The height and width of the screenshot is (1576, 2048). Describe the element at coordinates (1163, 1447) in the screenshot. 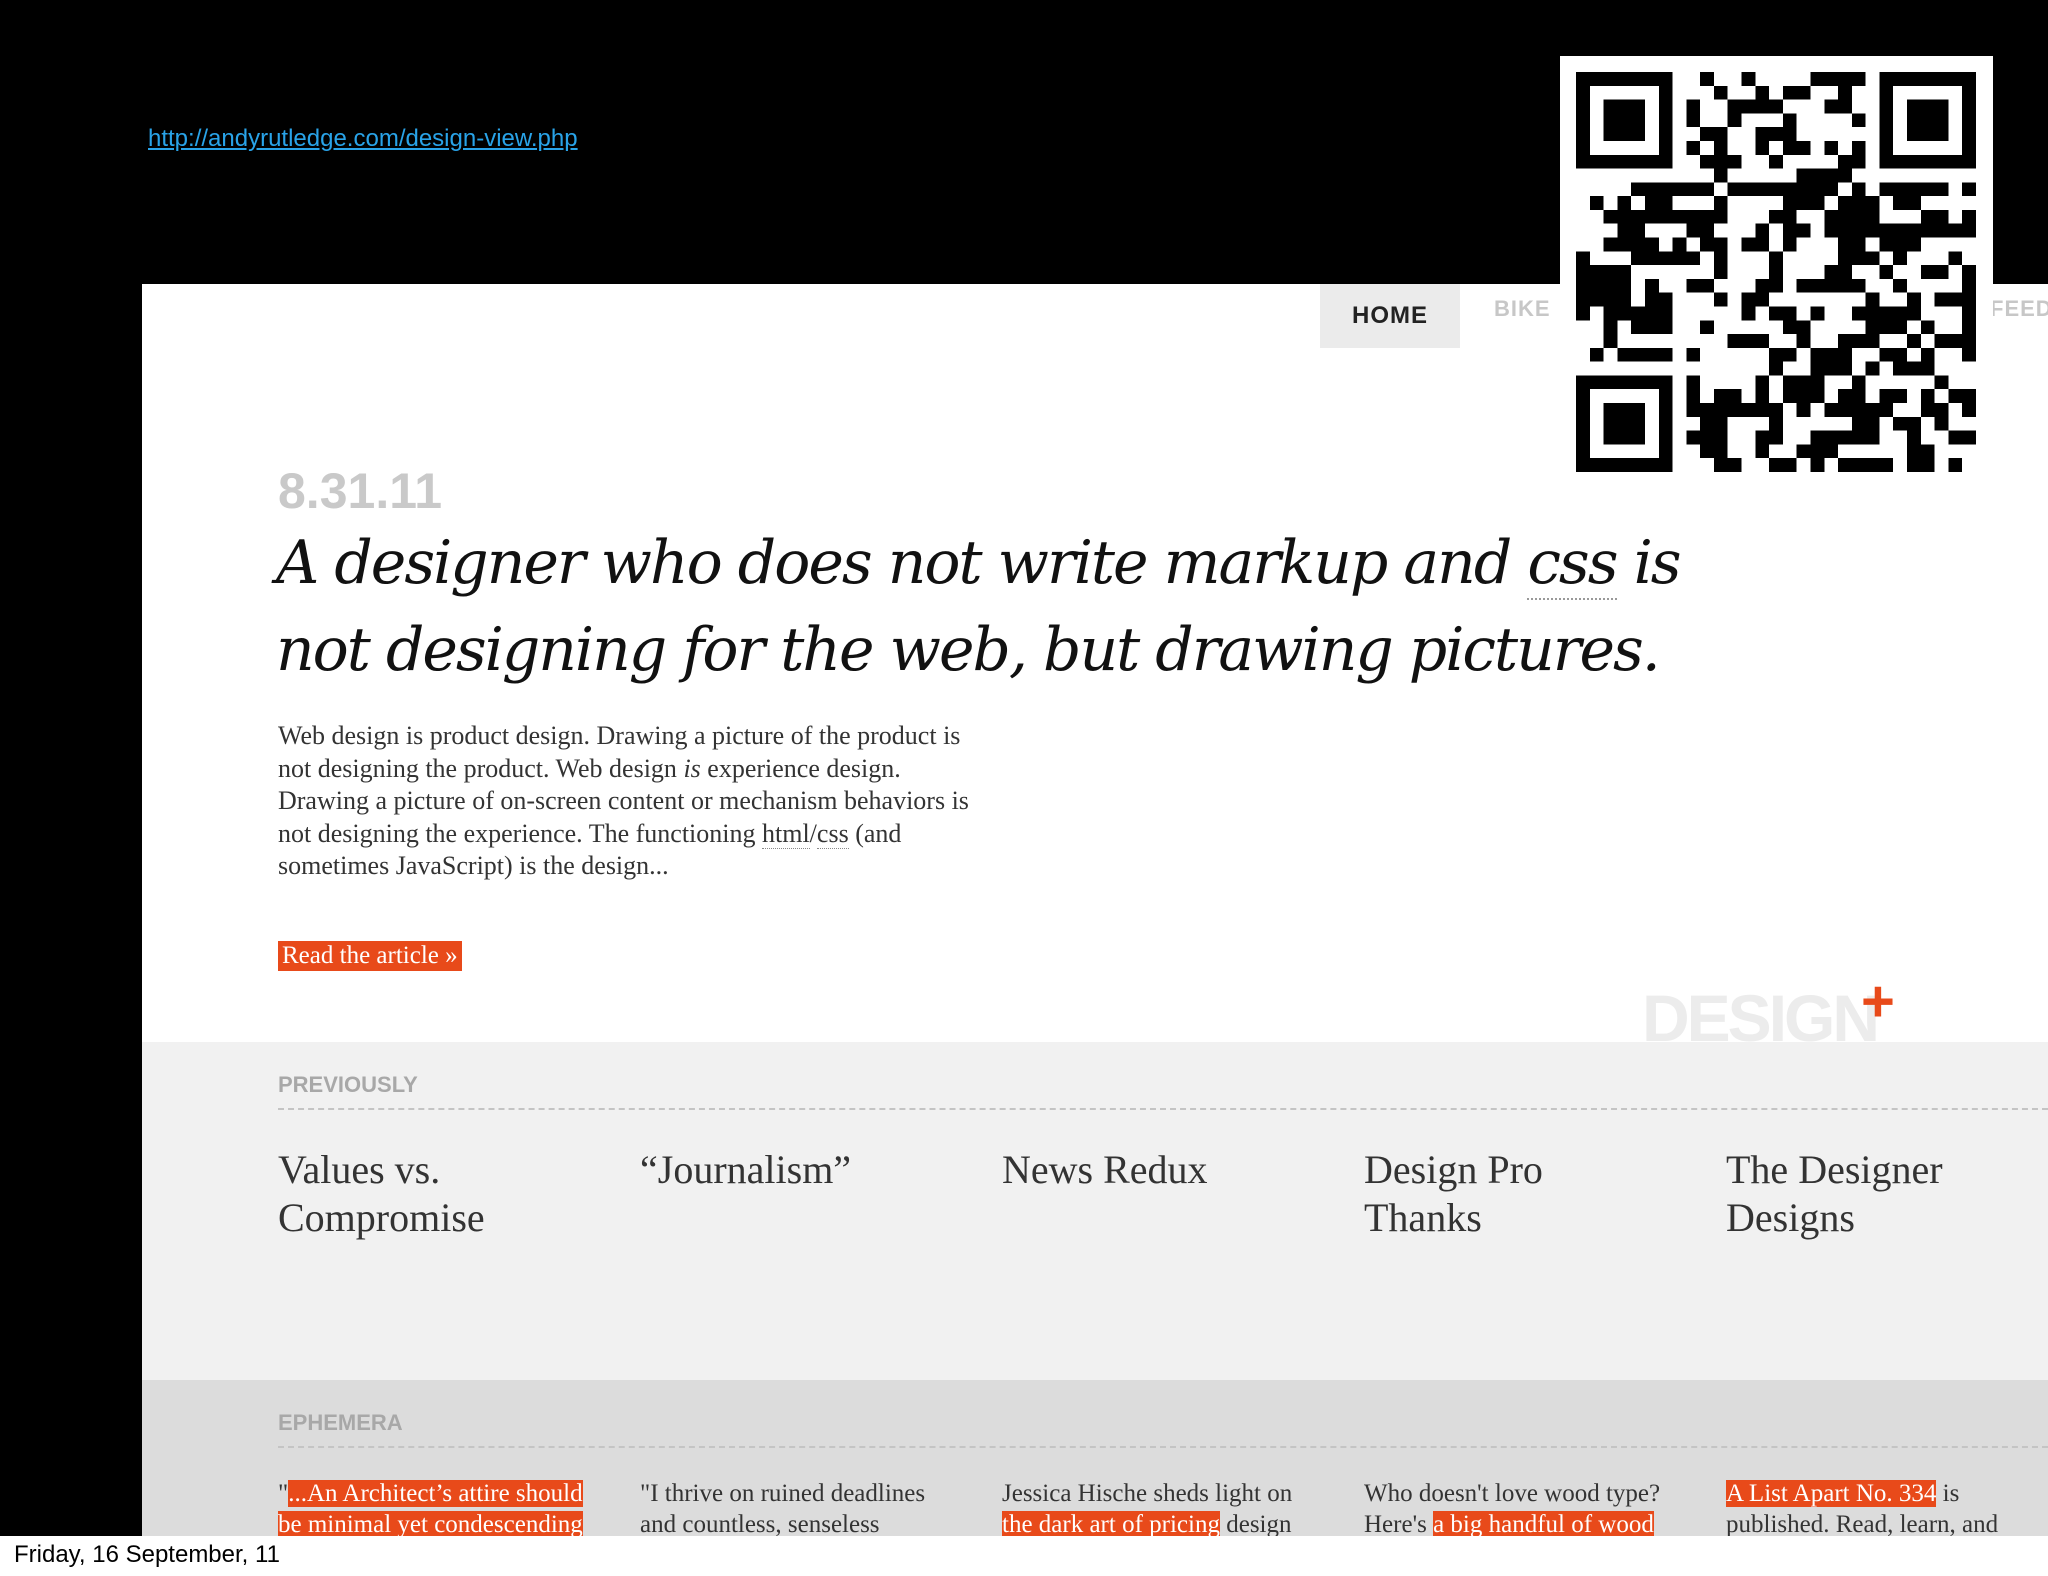

I see `ephemera-divider` at that location.